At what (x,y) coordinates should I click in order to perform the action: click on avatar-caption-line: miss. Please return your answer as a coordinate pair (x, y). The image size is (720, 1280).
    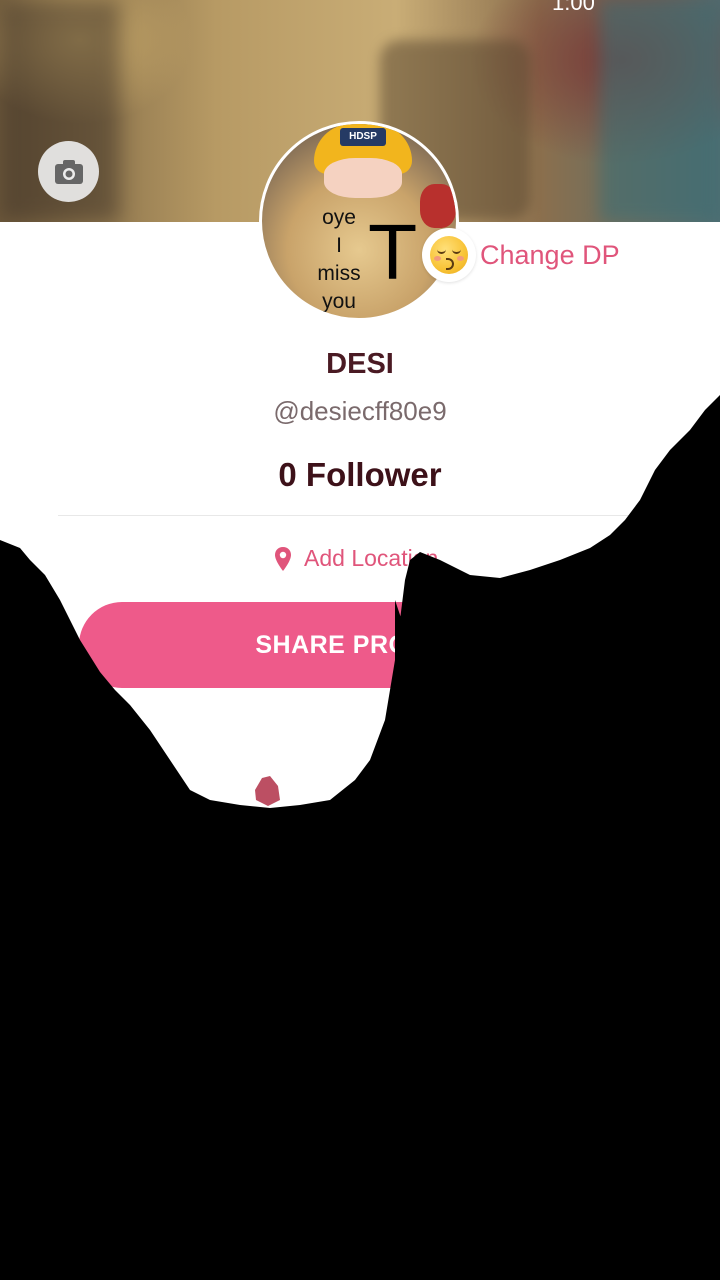
    Looking at the image, I should click on (339, 273).